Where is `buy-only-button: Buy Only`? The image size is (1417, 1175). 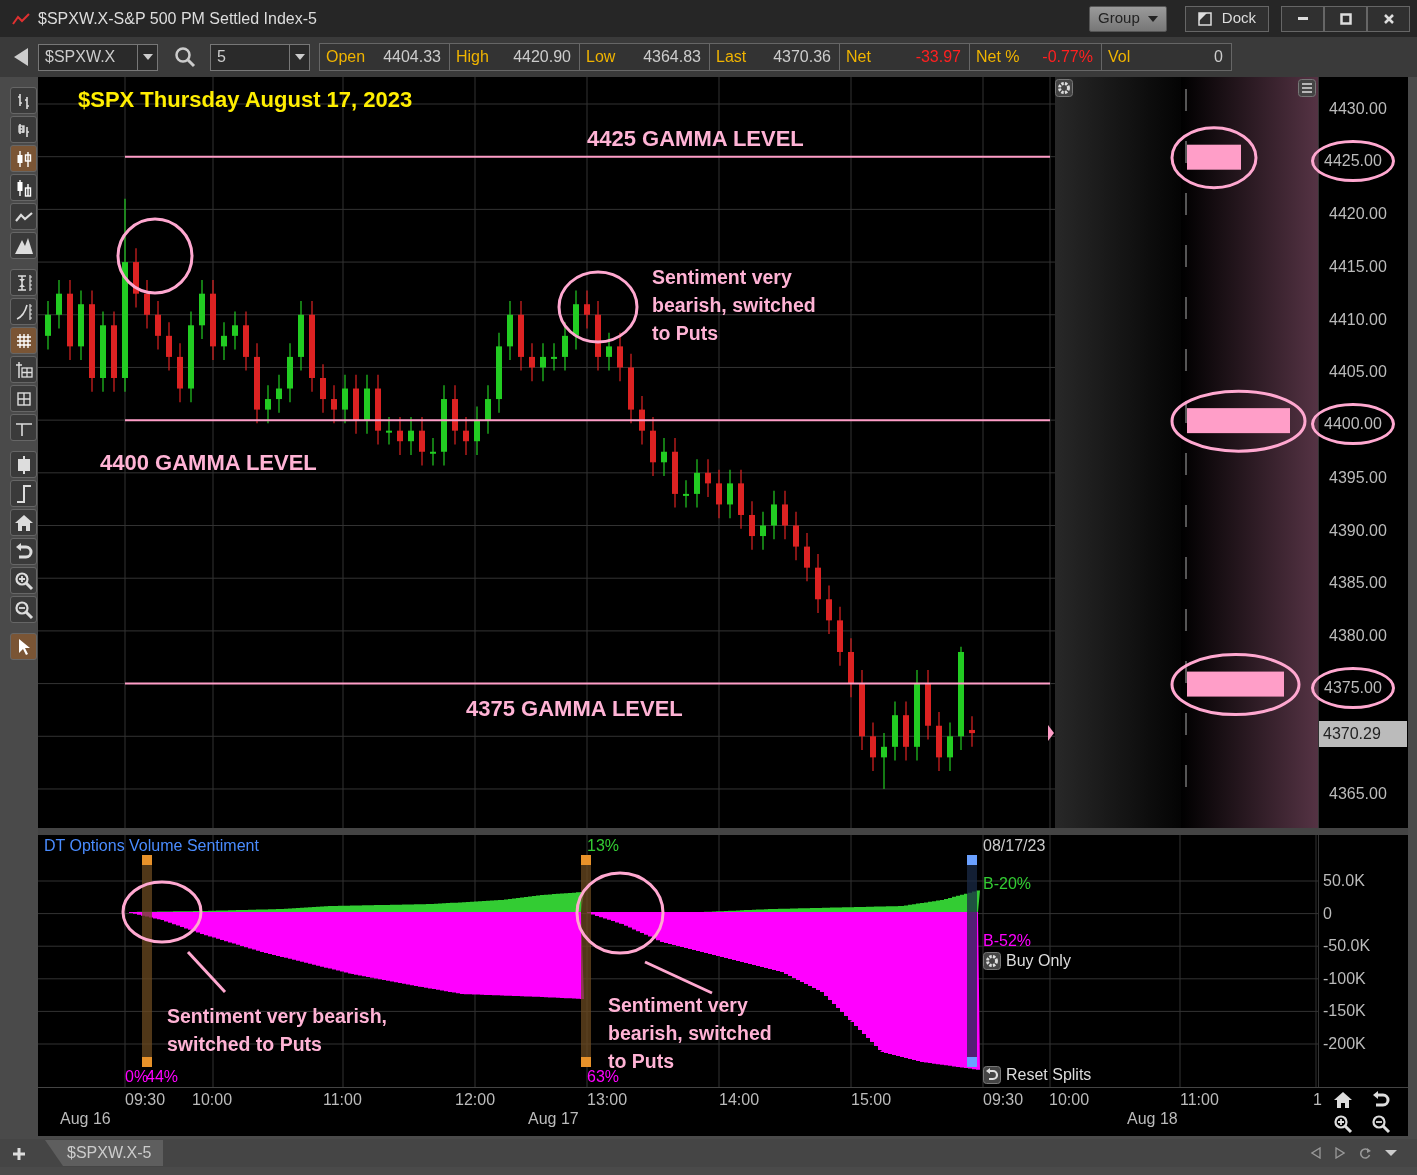 buy-only-button: Buy Only is located at coordinates (1027, 961).